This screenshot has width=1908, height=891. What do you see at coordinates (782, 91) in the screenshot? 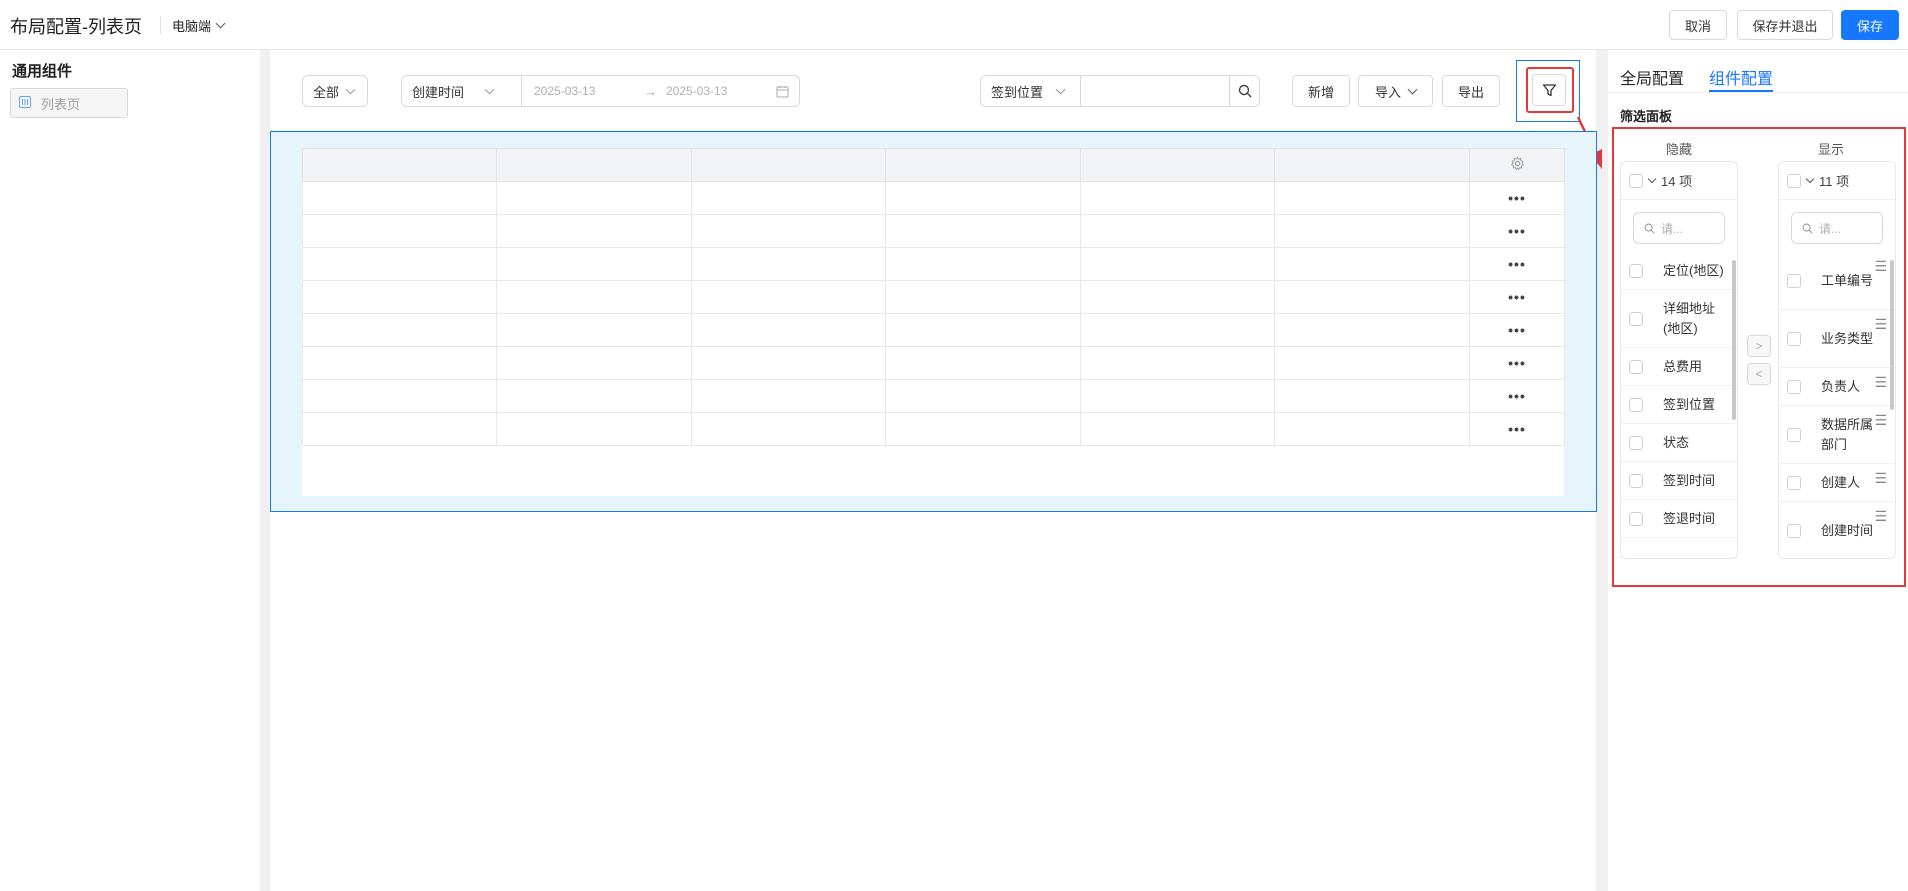
I see `calendar-icon` at bounding box center [782, 91].